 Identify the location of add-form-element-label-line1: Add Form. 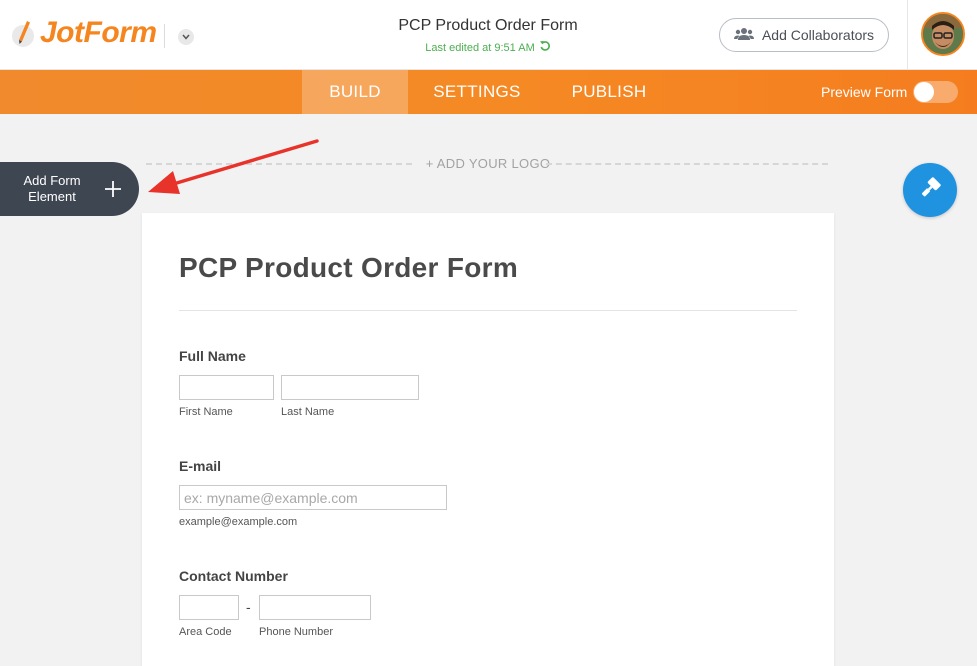
(52, 180).